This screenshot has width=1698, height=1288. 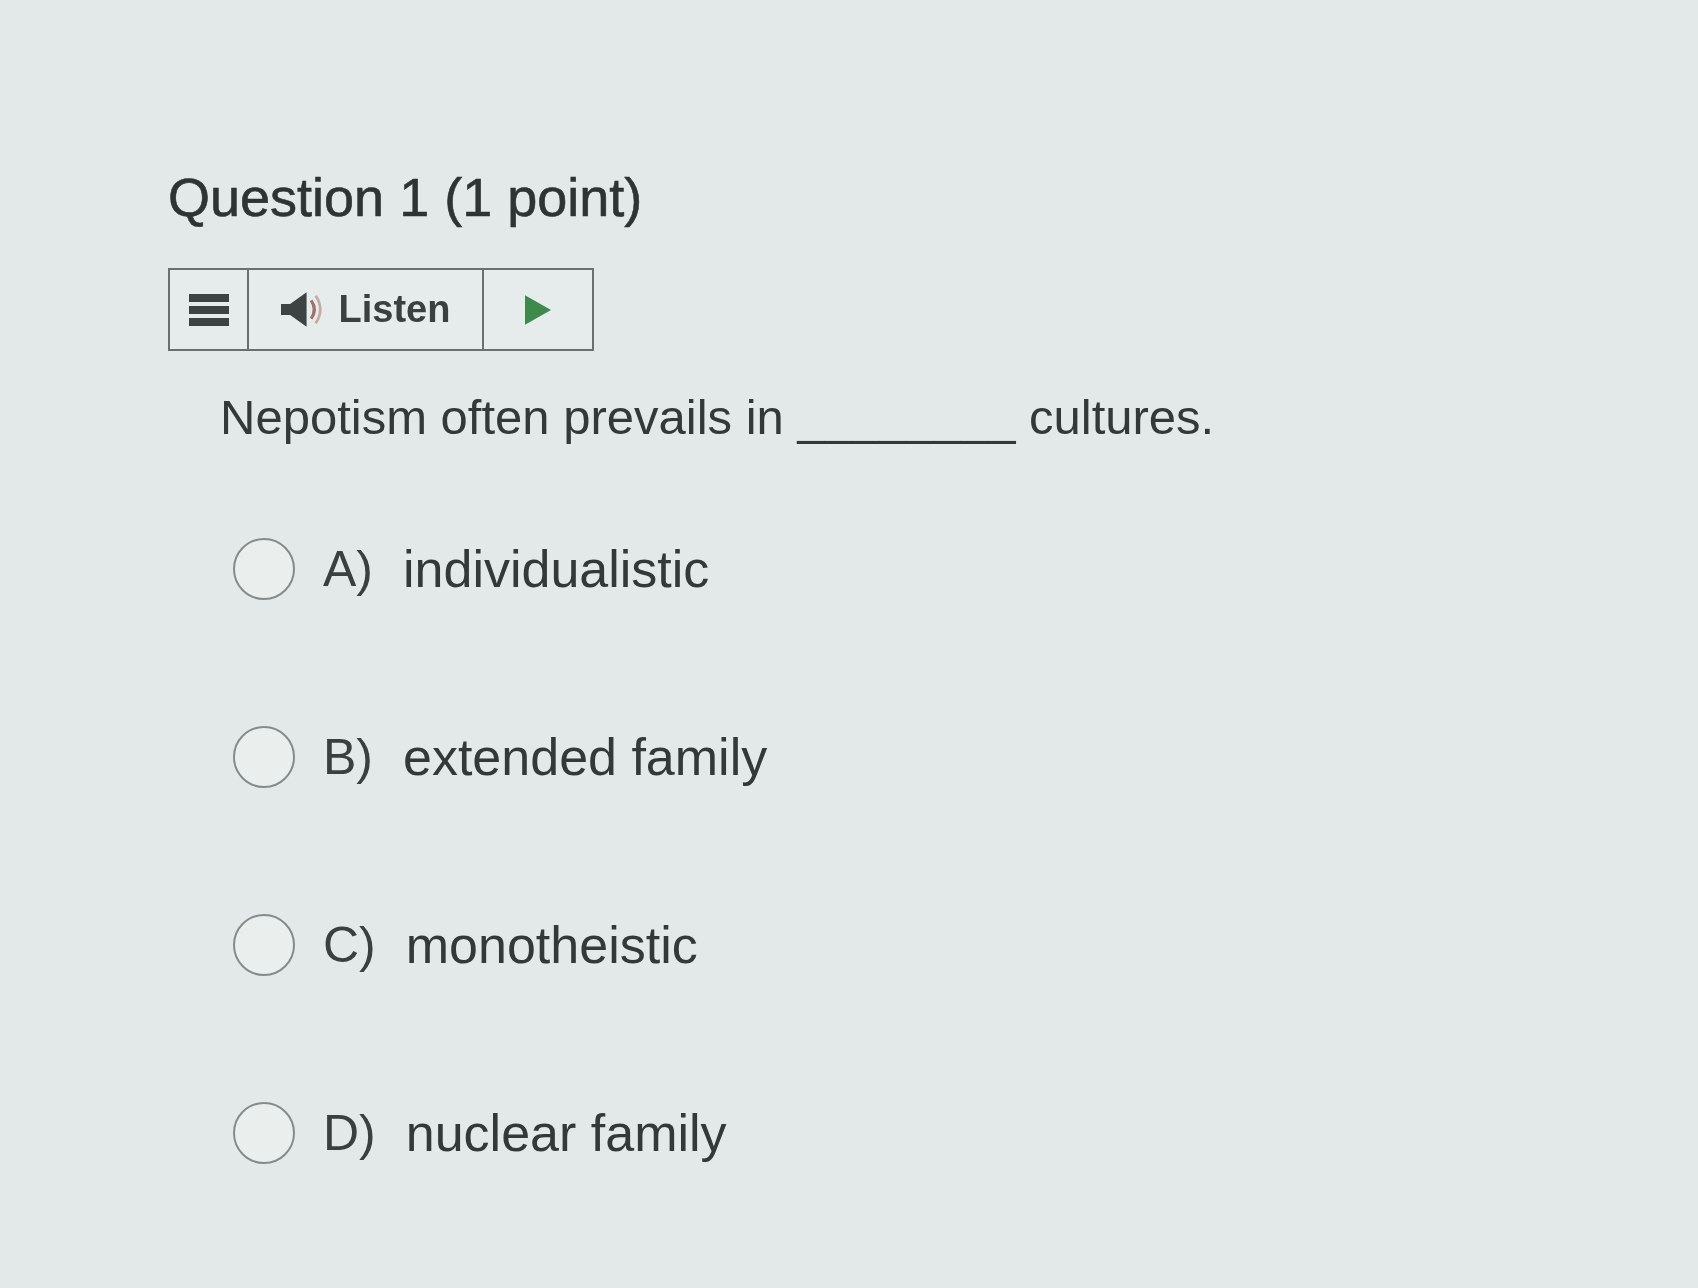 I want to click on option-label: extended family, so click(x=585, y=757).